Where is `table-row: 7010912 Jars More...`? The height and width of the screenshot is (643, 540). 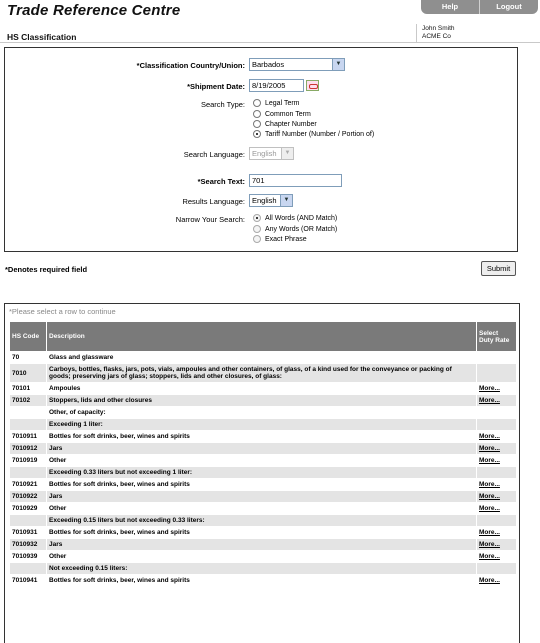
table-row: 7010912 Jars More... is located at coordinates (263, 448).